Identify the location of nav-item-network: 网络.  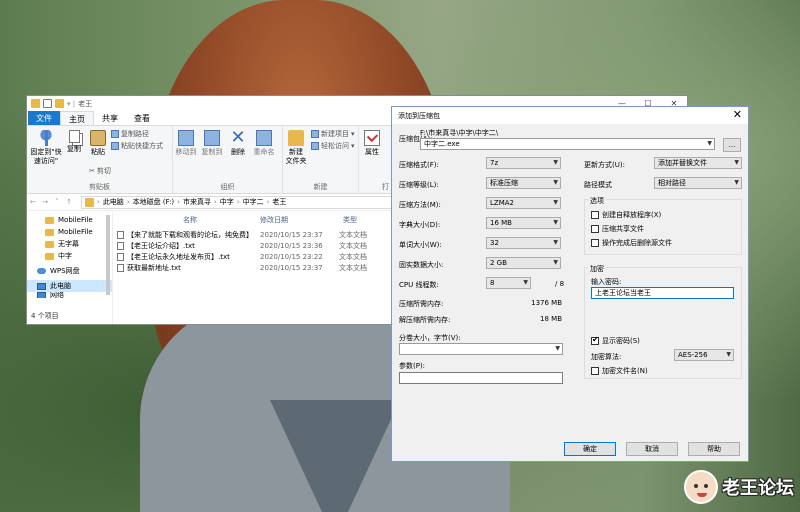
(69, 295).